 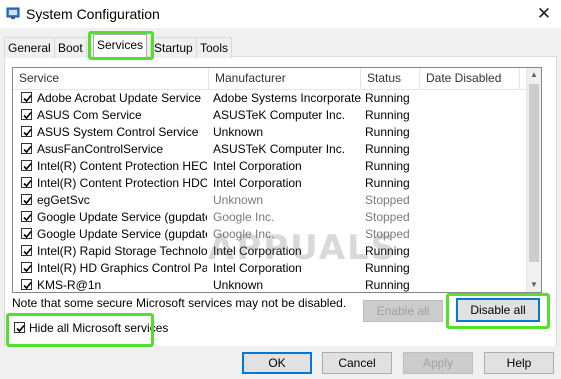 I want to click on system-config-app-icon, so click(x=13, y=13).